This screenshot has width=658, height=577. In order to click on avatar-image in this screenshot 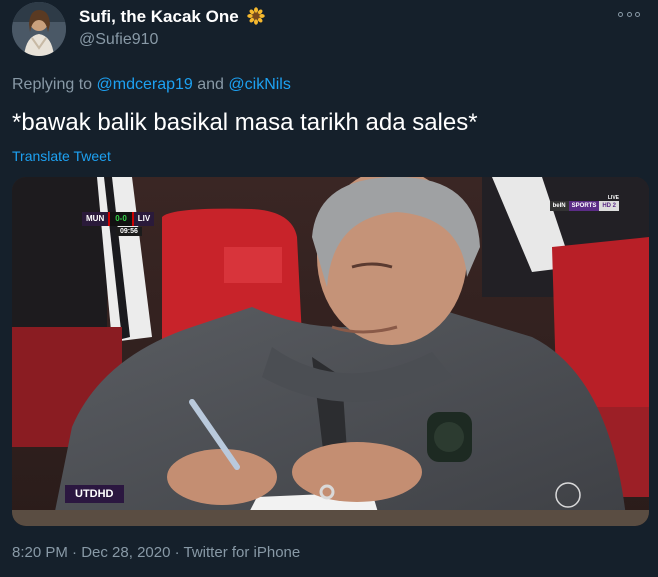, I will do `click(39, 29)`.